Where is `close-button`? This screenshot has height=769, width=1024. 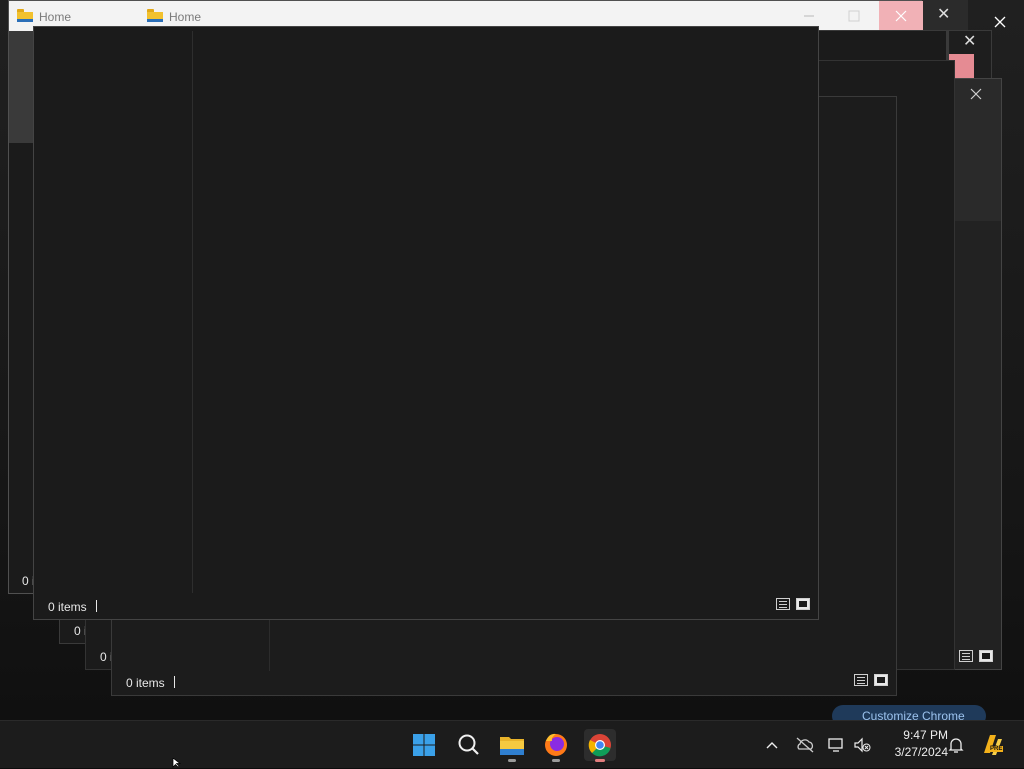
close-button is located at coordinates (901, 16).